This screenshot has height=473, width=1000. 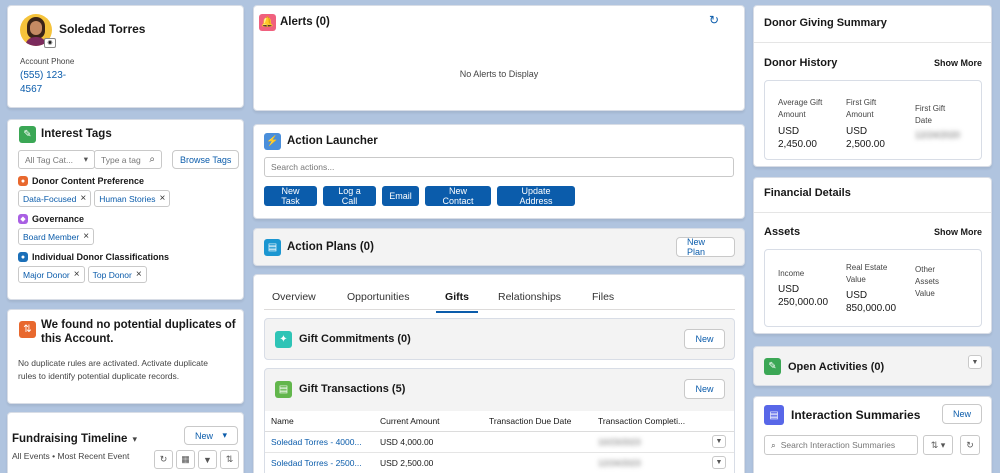 I want to click on assets-title: Assets, so click(x=782, y=232).